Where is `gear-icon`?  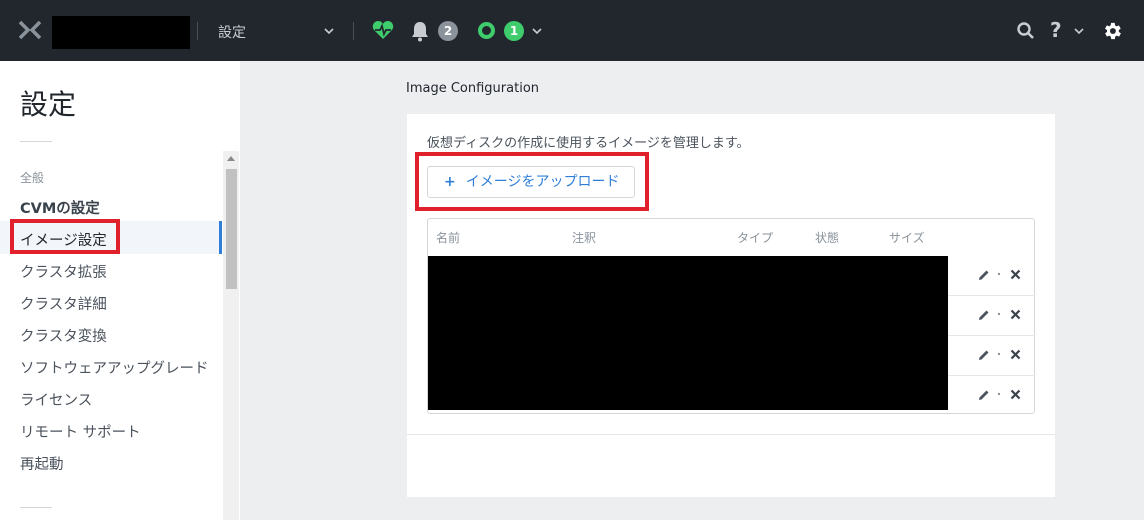
gear-icon is located at coordinates (1112, 31).